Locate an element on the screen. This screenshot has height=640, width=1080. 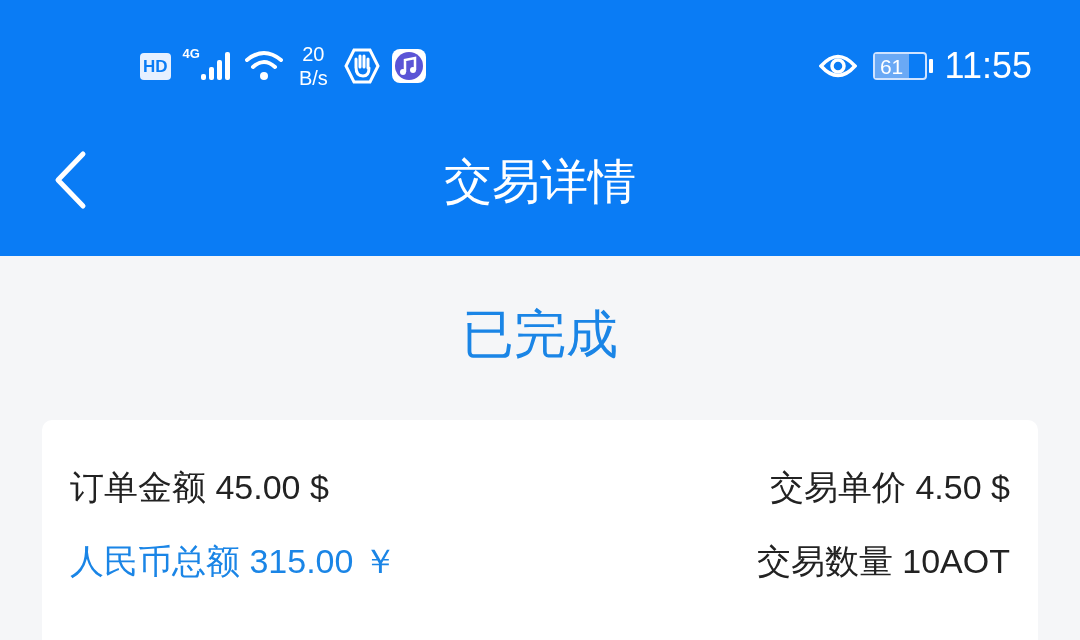
hand-icon is located at coordinates (361, 66).